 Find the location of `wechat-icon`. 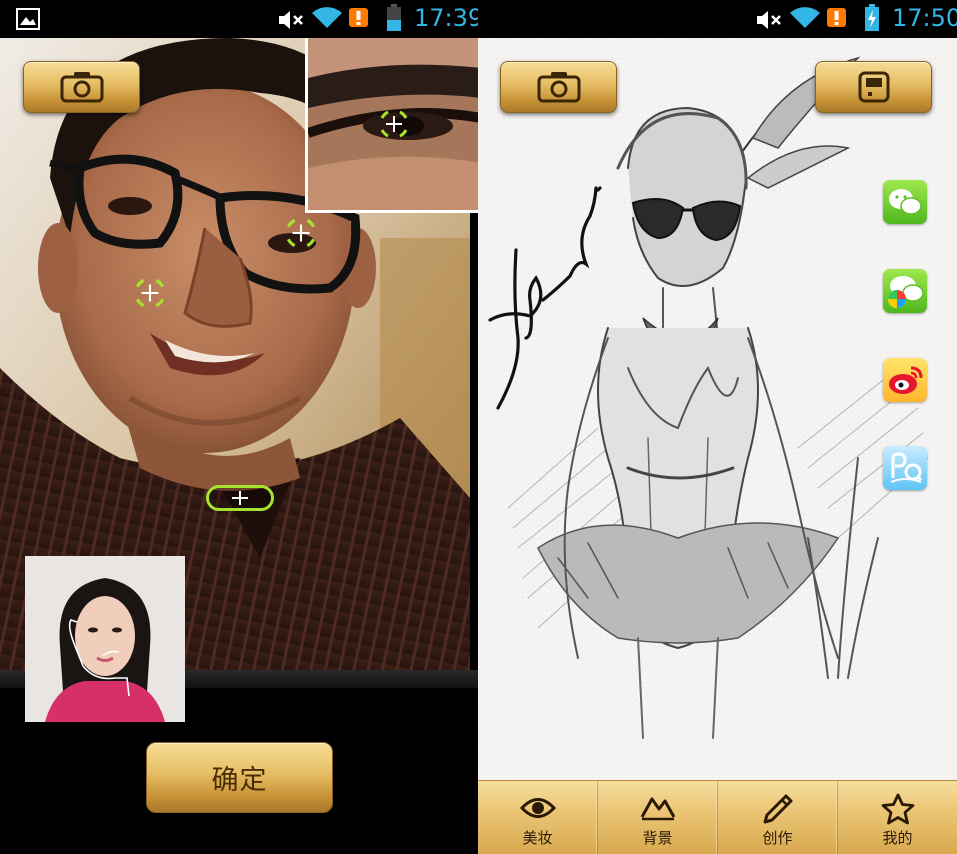

wechat-icon is located at coordinates (905, 202).